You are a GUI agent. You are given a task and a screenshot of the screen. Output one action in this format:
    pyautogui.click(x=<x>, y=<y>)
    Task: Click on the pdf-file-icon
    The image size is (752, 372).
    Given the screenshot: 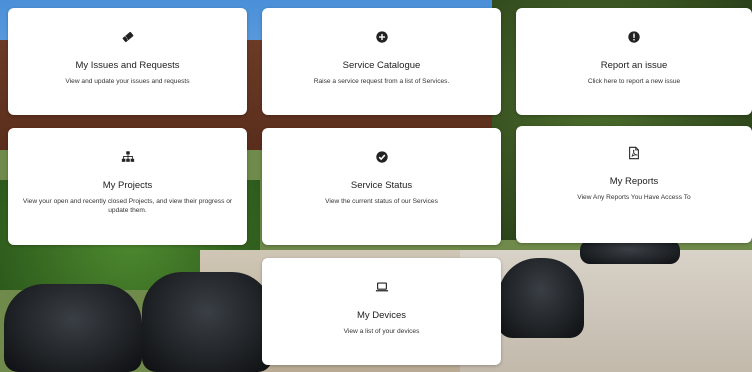 What is the action you would take?
    pyautogui.click(x=634, y=153)
    